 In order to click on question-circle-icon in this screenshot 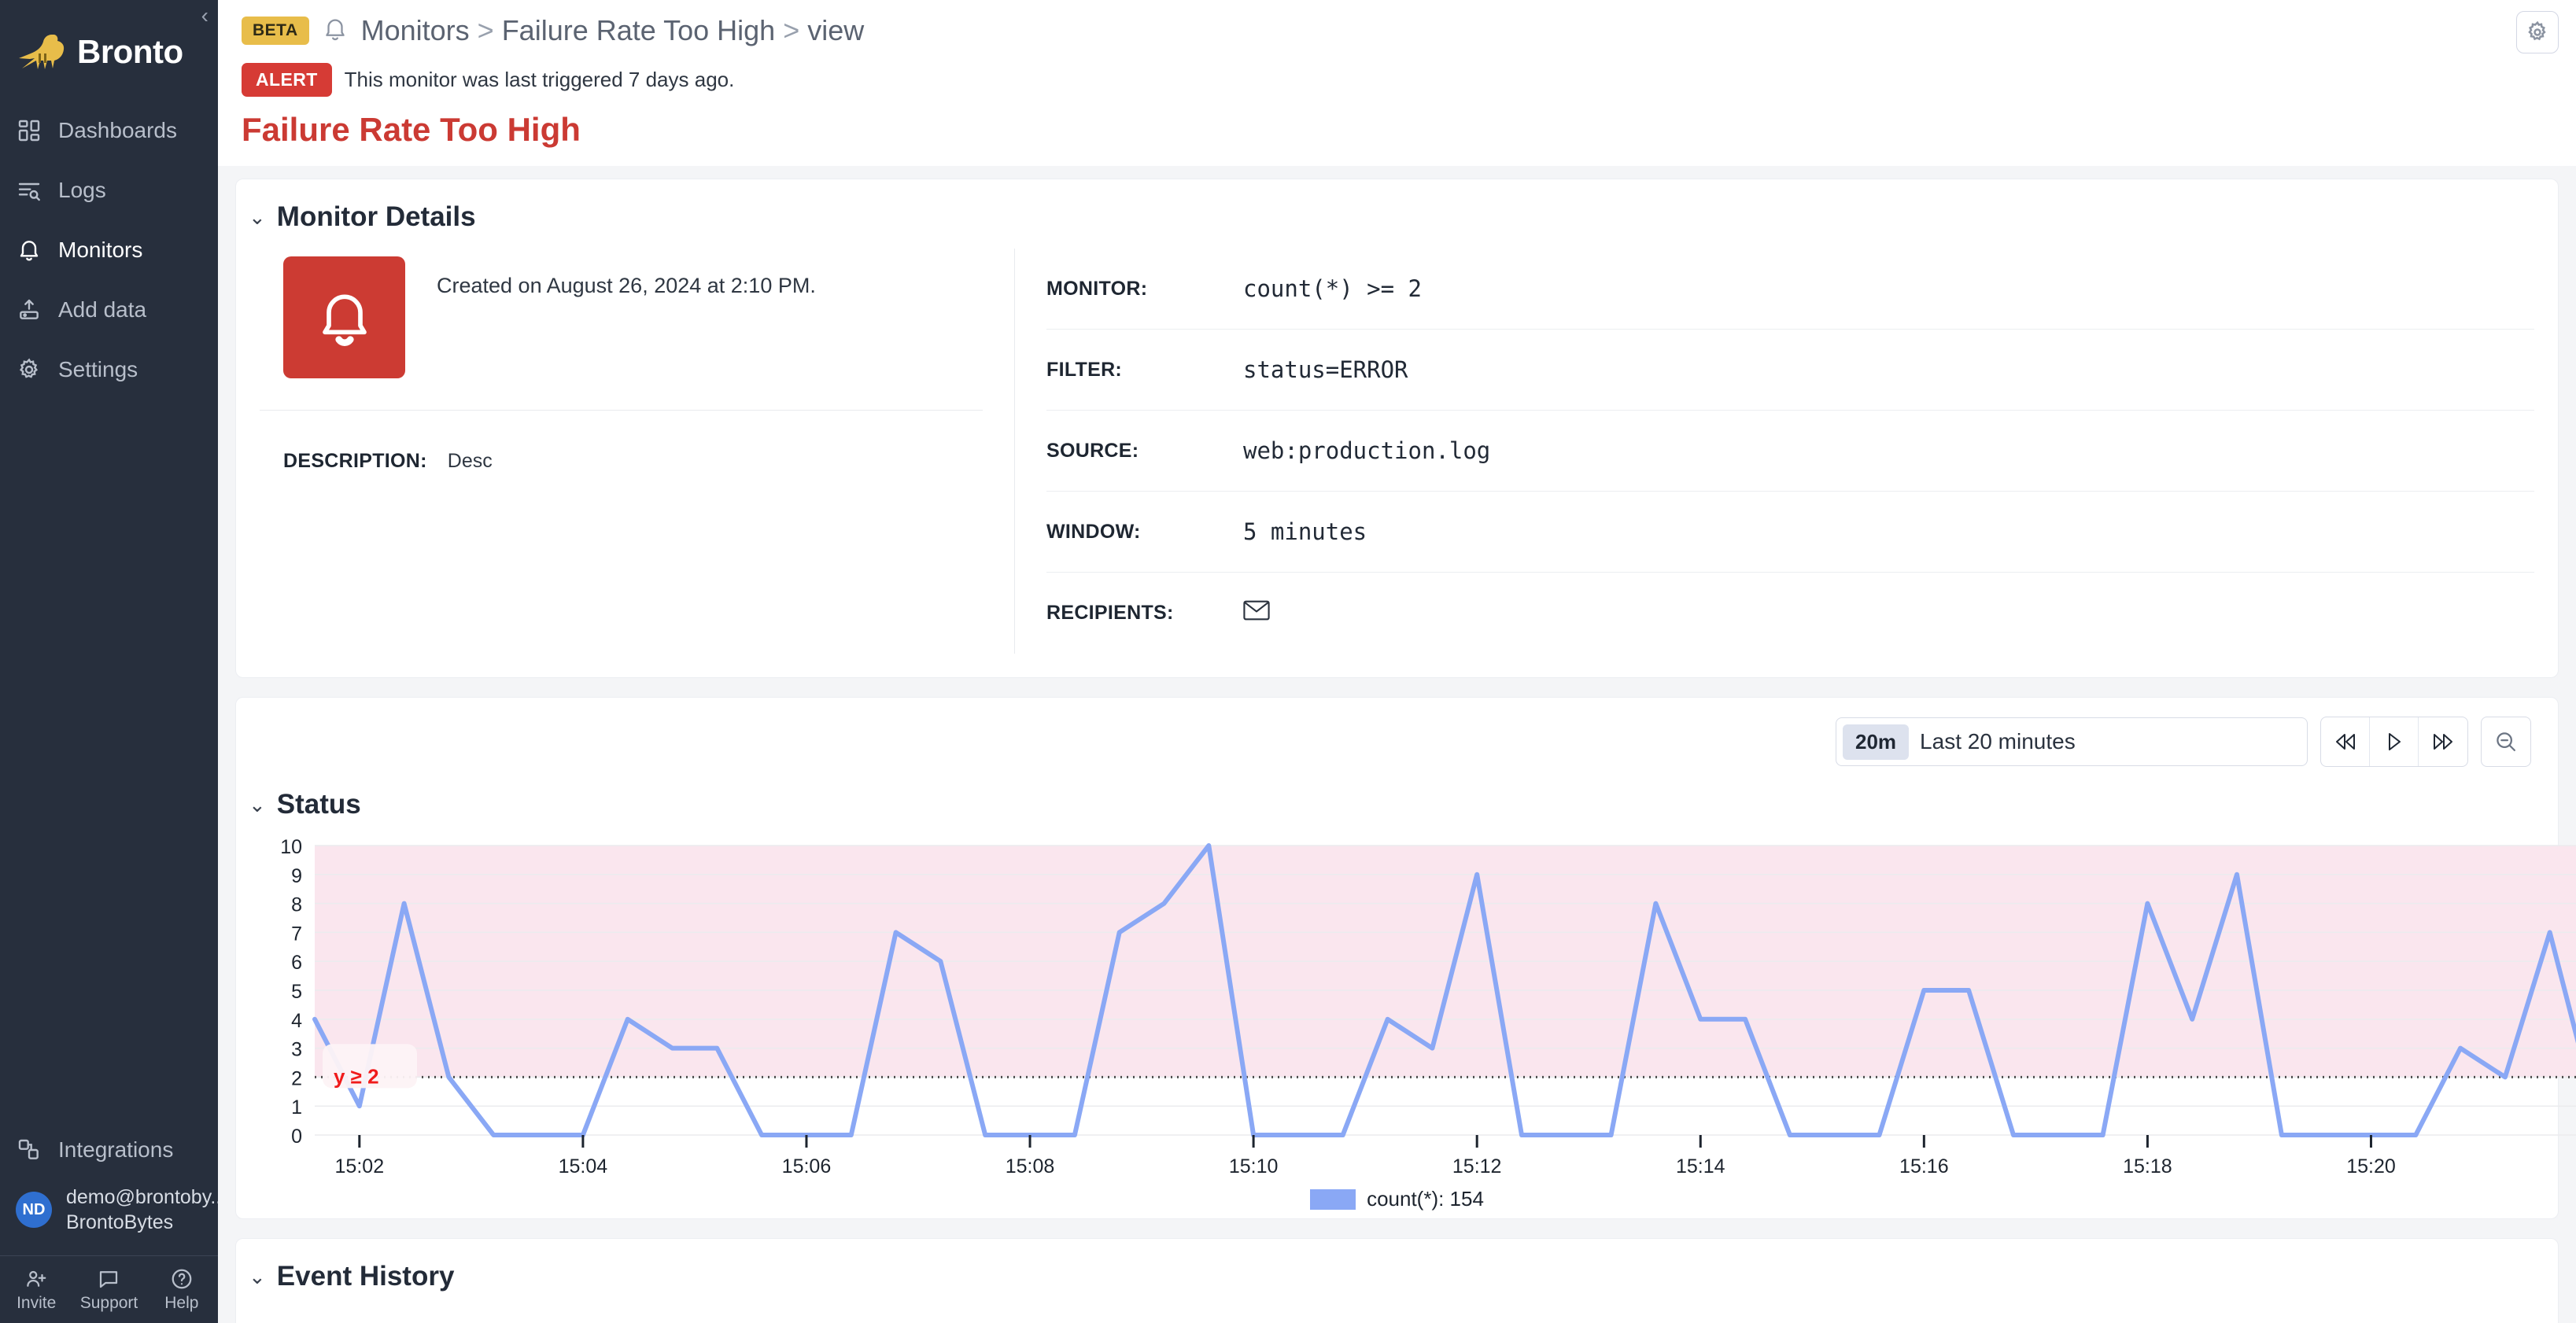, I will do `click(182, 1278)`.